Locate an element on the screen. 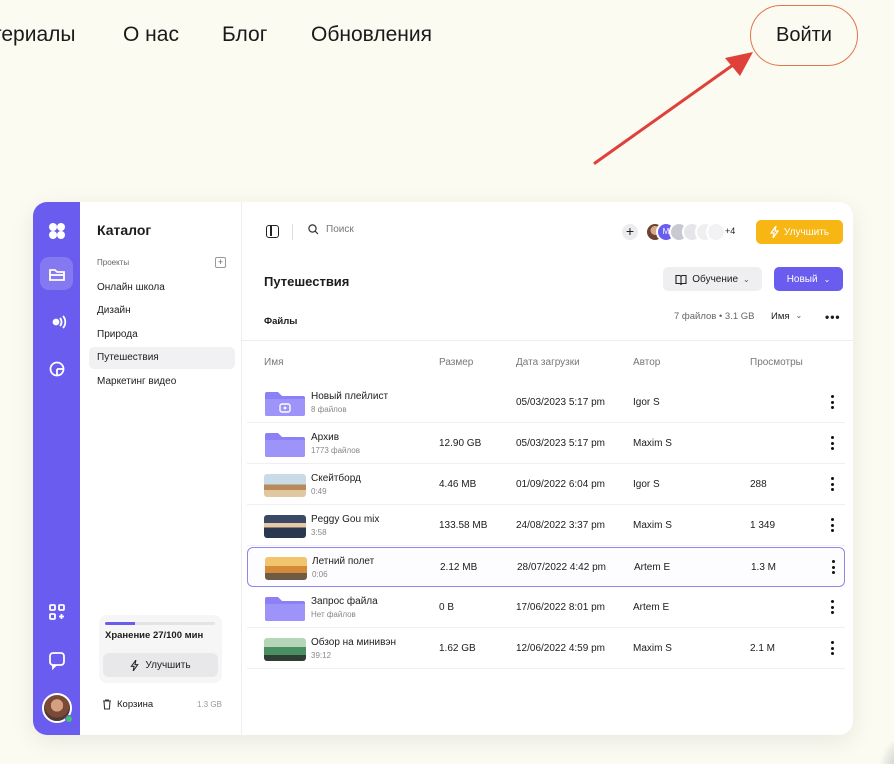  column-header-author: Автор is located at coordinates (646, 362).